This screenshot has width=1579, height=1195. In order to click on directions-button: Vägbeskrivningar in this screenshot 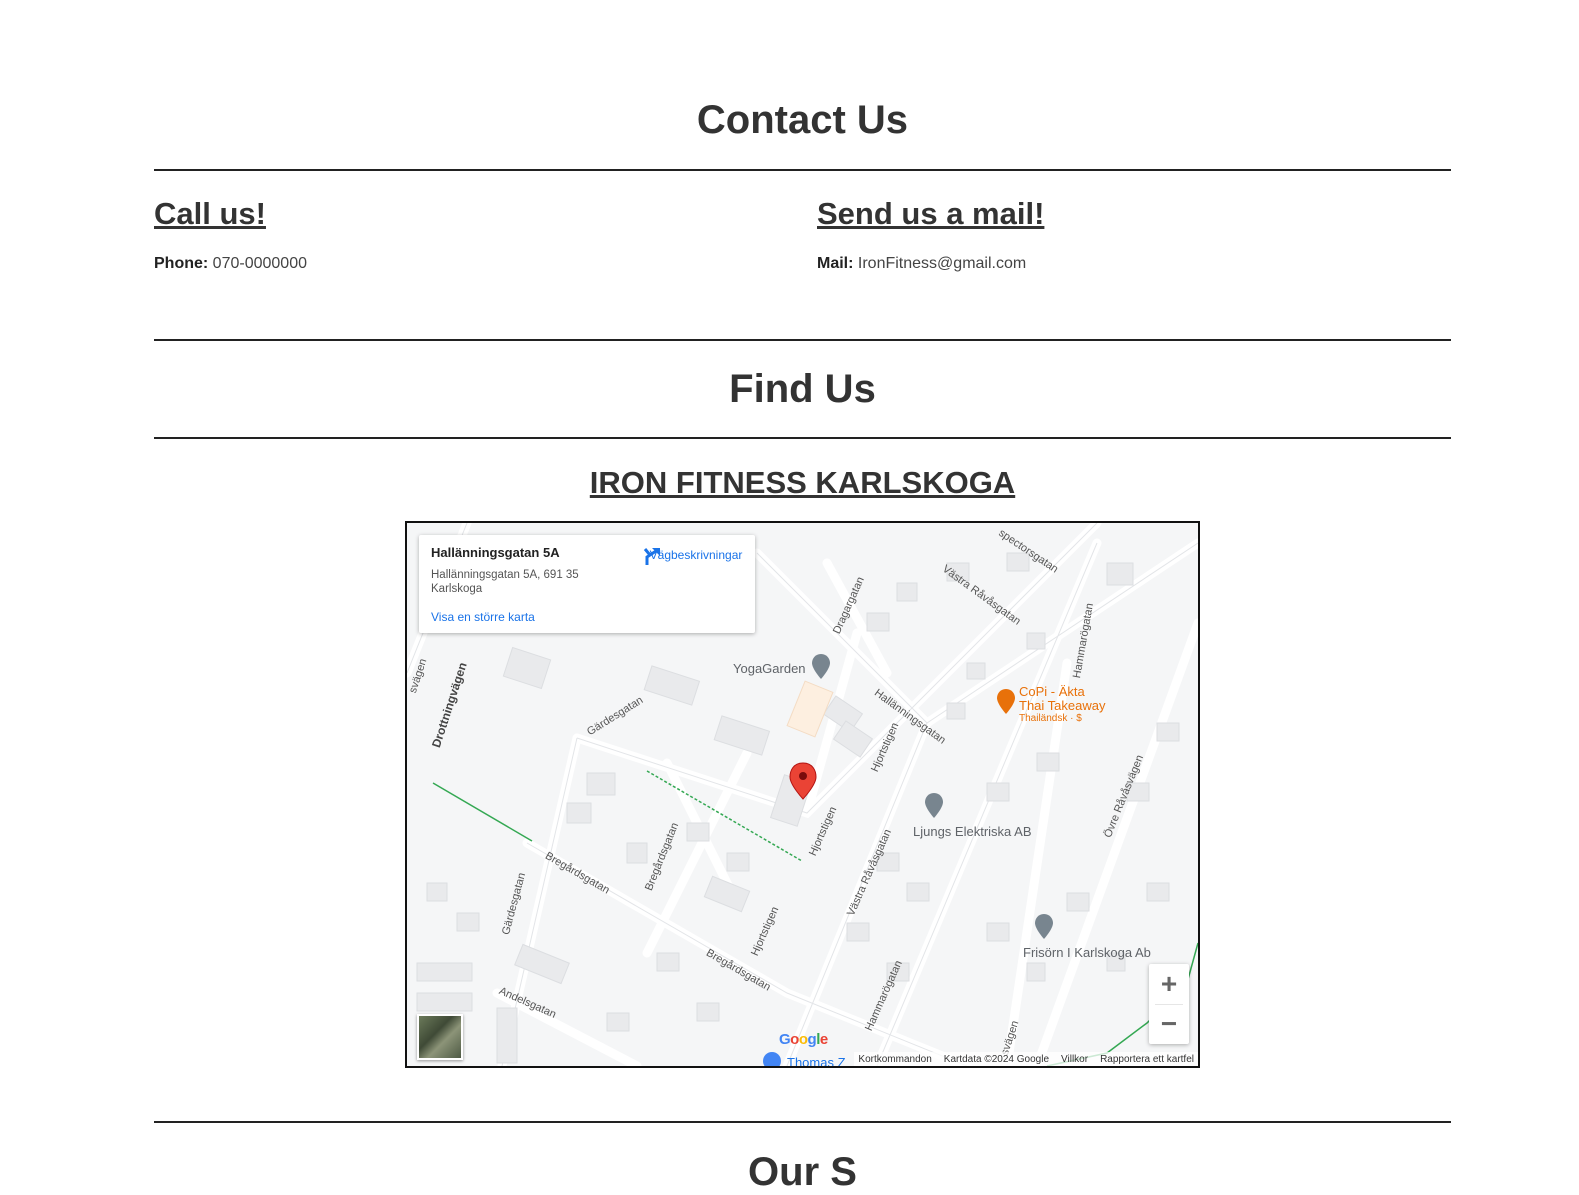, I will do `click(696, 555)`.